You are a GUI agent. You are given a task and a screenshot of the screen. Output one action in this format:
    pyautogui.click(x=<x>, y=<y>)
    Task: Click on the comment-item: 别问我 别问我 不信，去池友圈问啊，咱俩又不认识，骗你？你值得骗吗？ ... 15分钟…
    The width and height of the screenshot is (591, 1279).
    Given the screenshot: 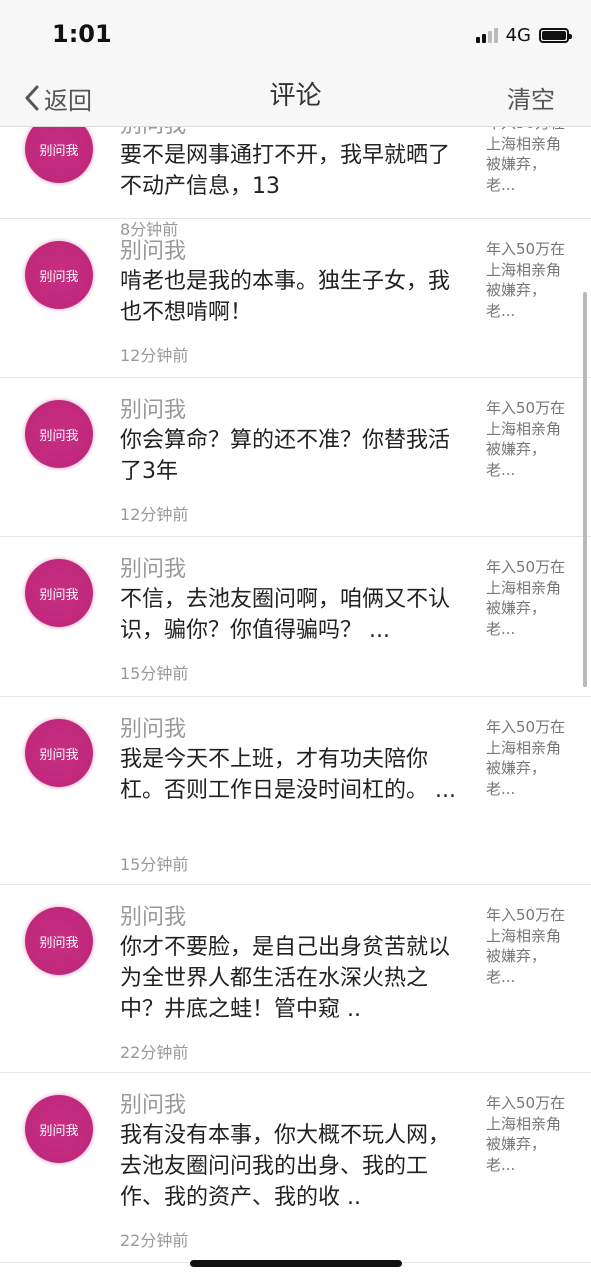 What is the action you would take?
    pyautogui.click(x=295, y=617)
    